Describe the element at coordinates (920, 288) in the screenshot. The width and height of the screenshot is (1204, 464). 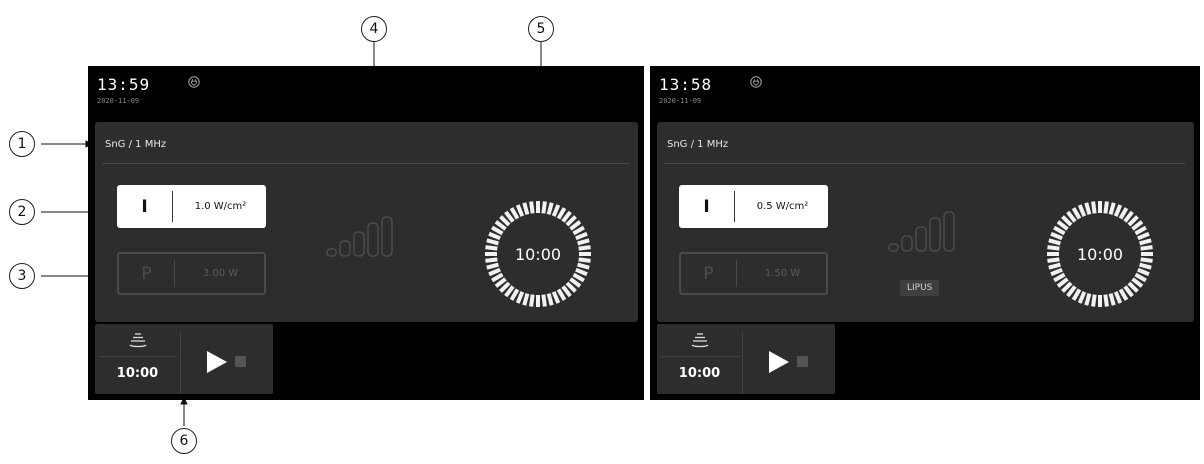
I see `lipus-badge: LIPUS` at that location.